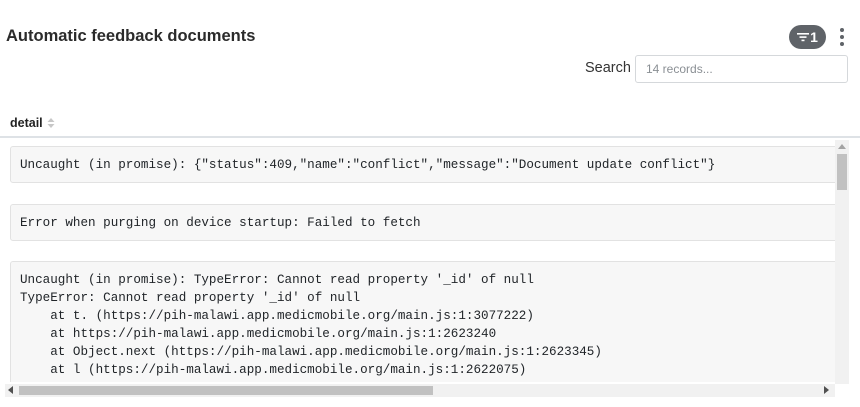  What do you see at coordinates (26, 123) in the screenshot?
I see `column-header-detail: detail` at bounding box center [26, 123].